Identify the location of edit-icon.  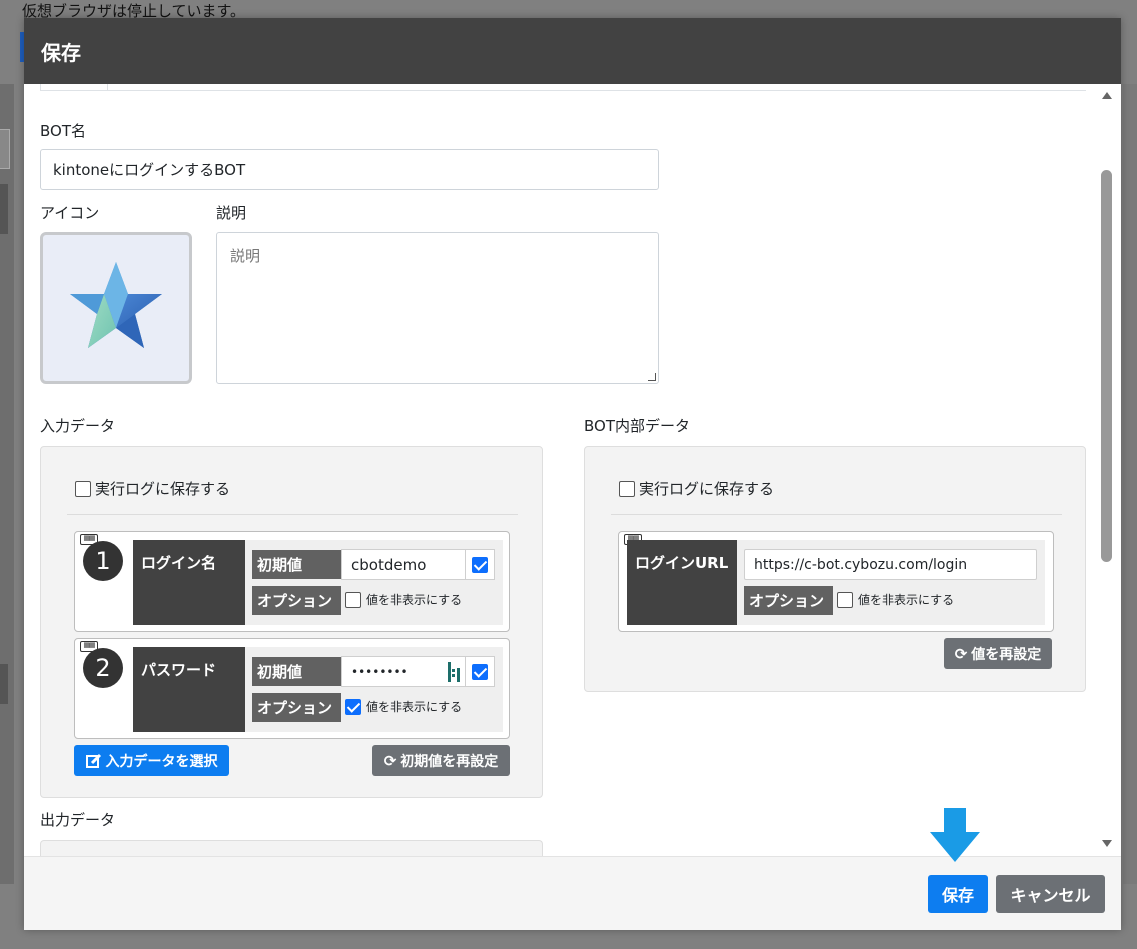
(93, 760).